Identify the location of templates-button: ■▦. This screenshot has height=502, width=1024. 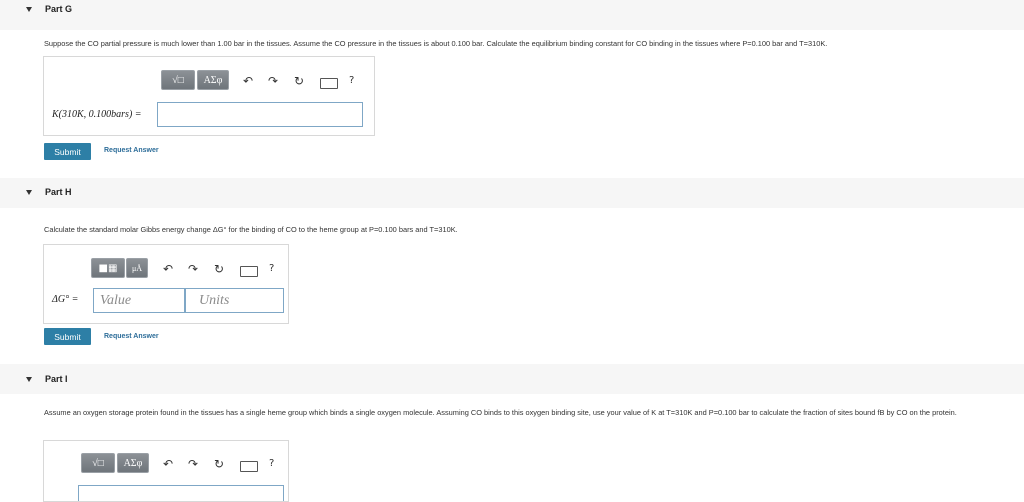
(108, 268).